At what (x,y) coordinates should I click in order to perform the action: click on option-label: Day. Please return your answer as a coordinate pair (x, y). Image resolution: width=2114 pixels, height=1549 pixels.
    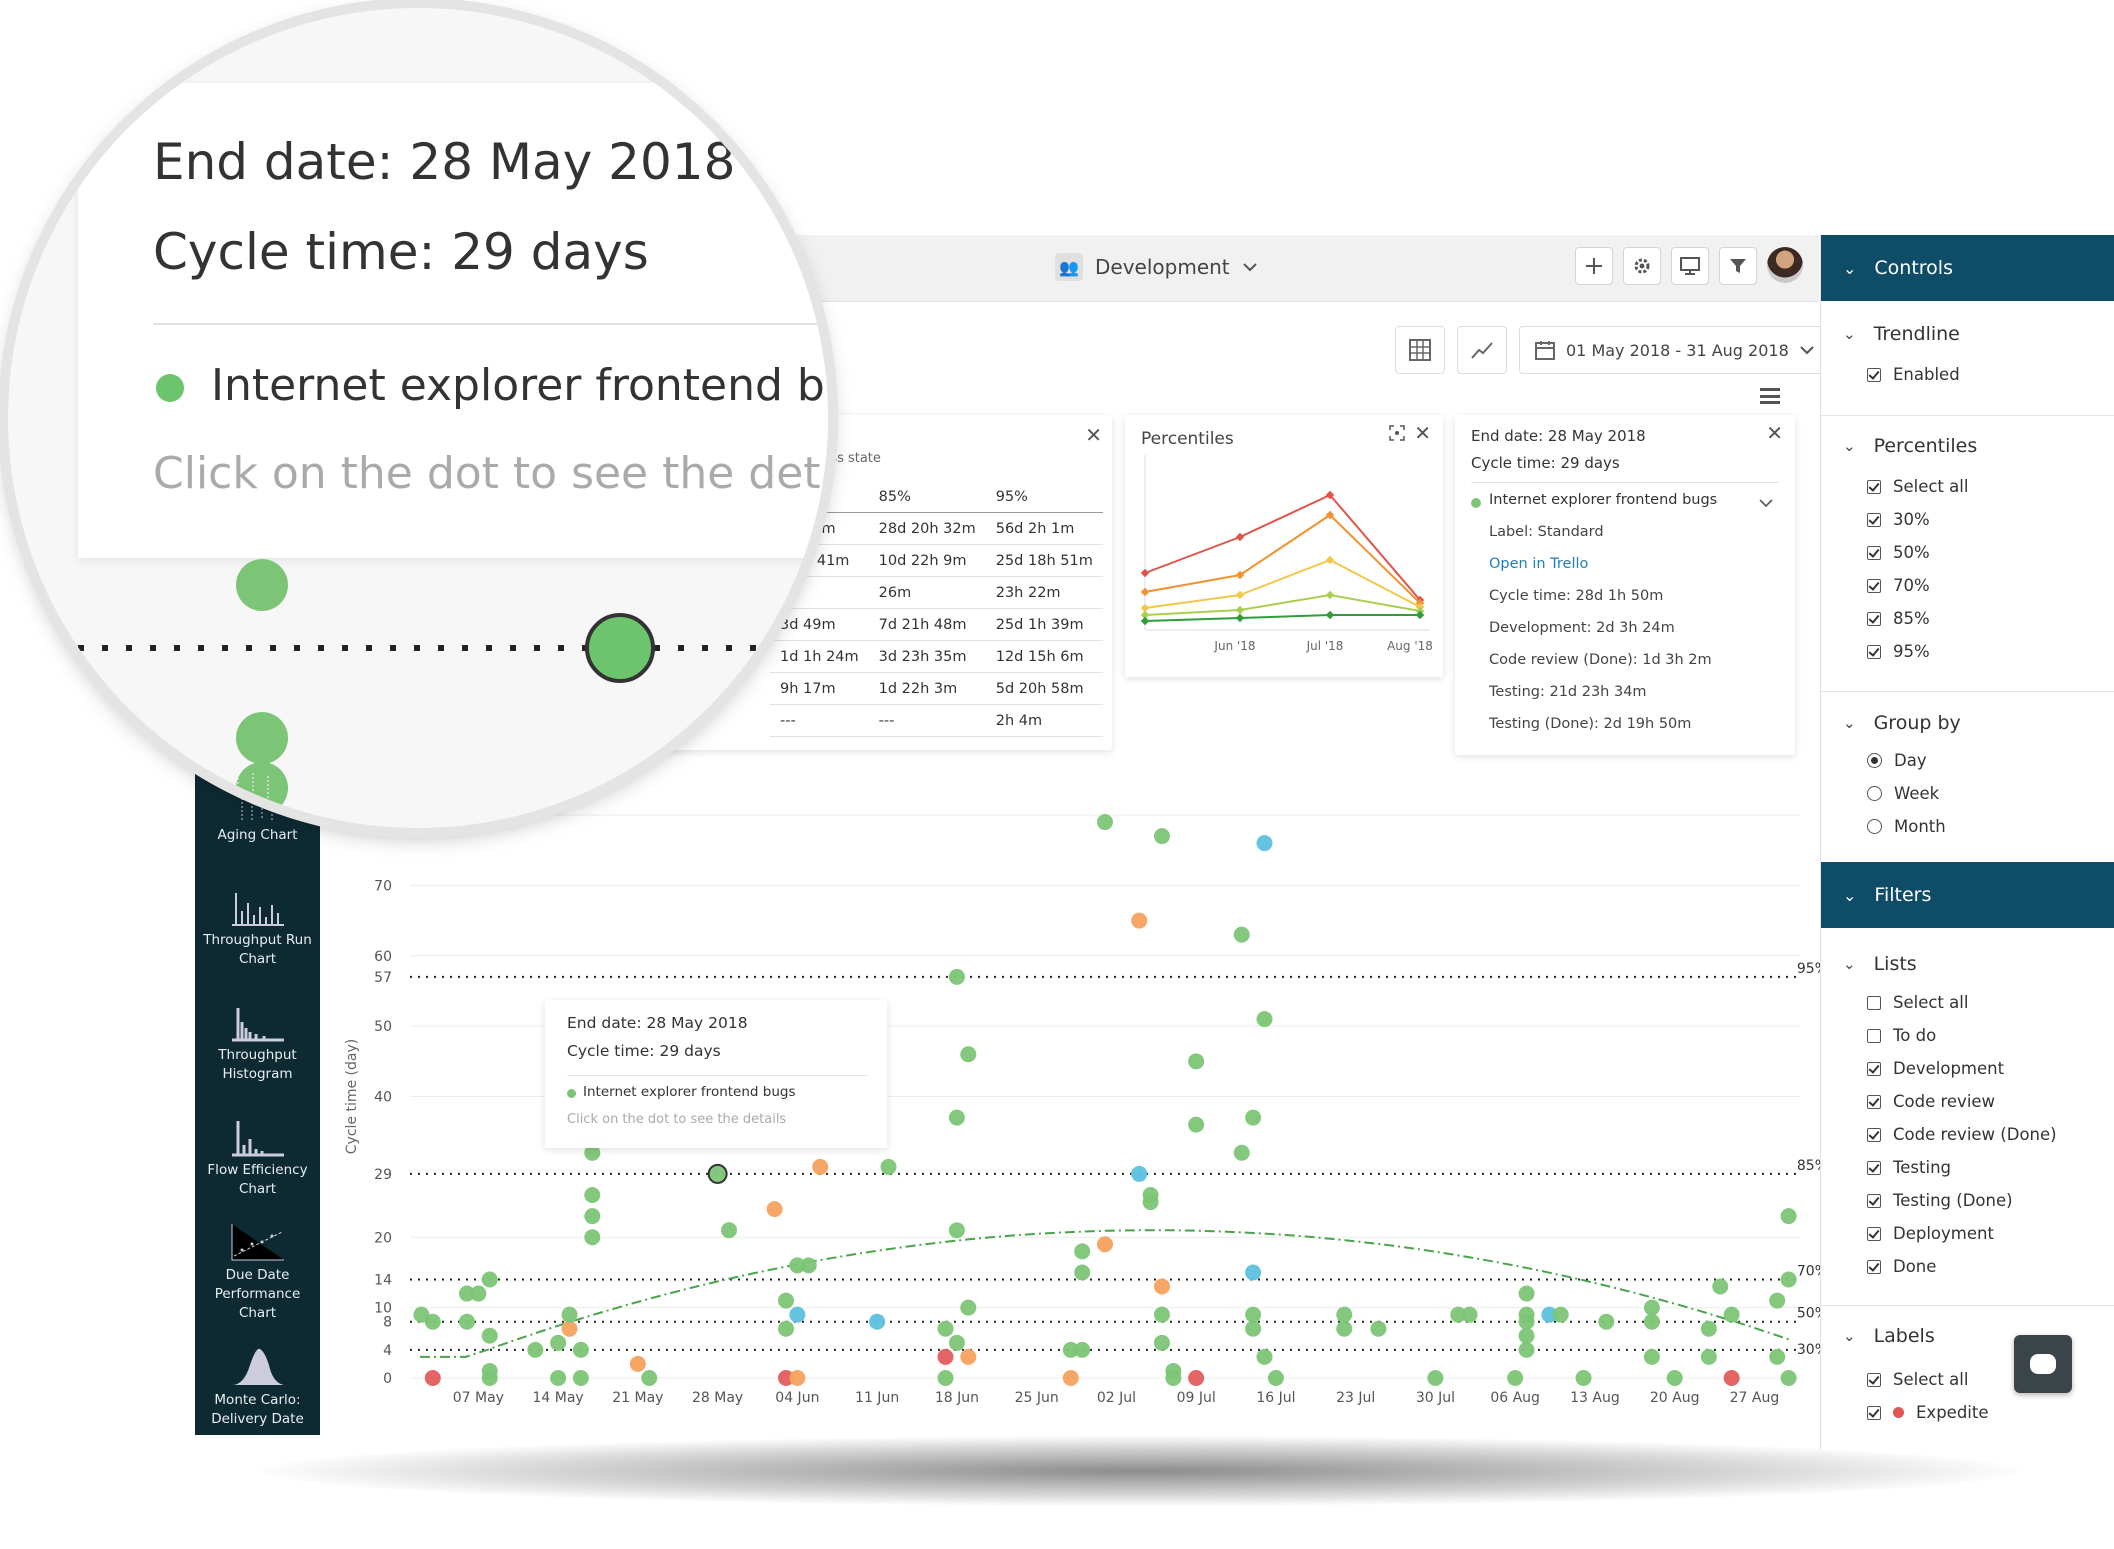
    Looking at the image, I should click on (1910, 760).